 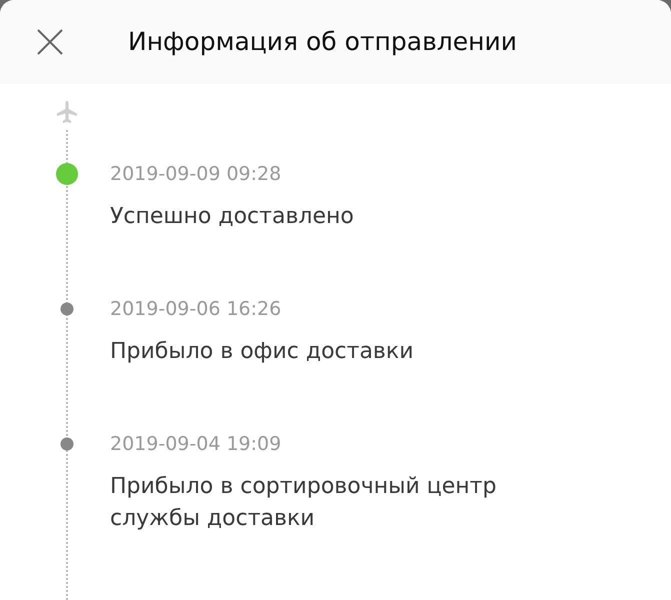 I want to click on event-description: Прибыло в офис доставки, so click(x=262, y=352).